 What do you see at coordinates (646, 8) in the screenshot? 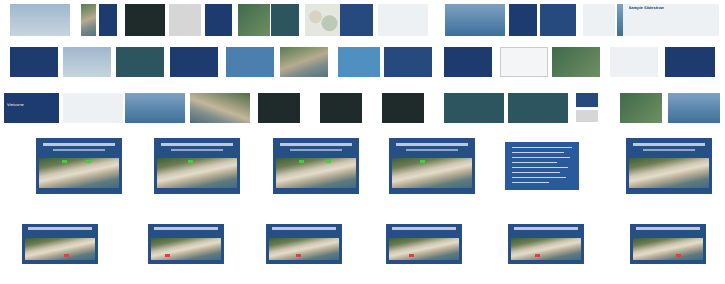
I see `slide-title: Sample Slideshow` at bounding box center [646, 8].